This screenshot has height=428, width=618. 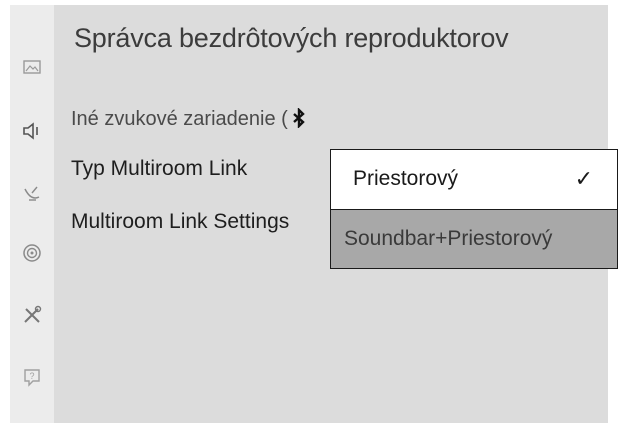 What do you see at coordinates (159, 169) in the screenshot?
I see `multiroom-link-type-item: Typ Multiroom Link` at bounding box center [159, 169].